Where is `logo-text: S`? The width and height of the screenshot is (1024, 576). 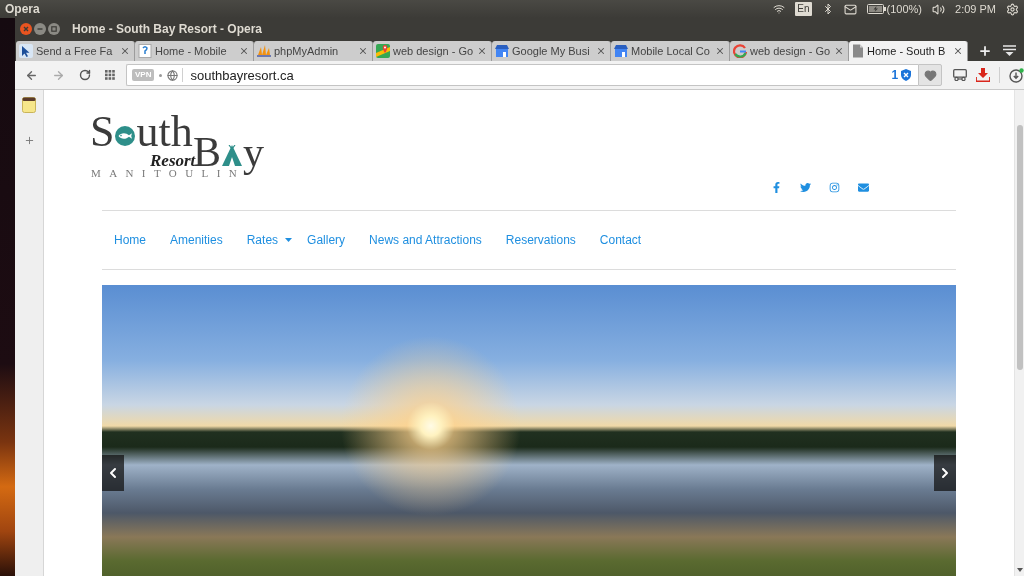
logo-text: S is located at coordinates (102, 132).